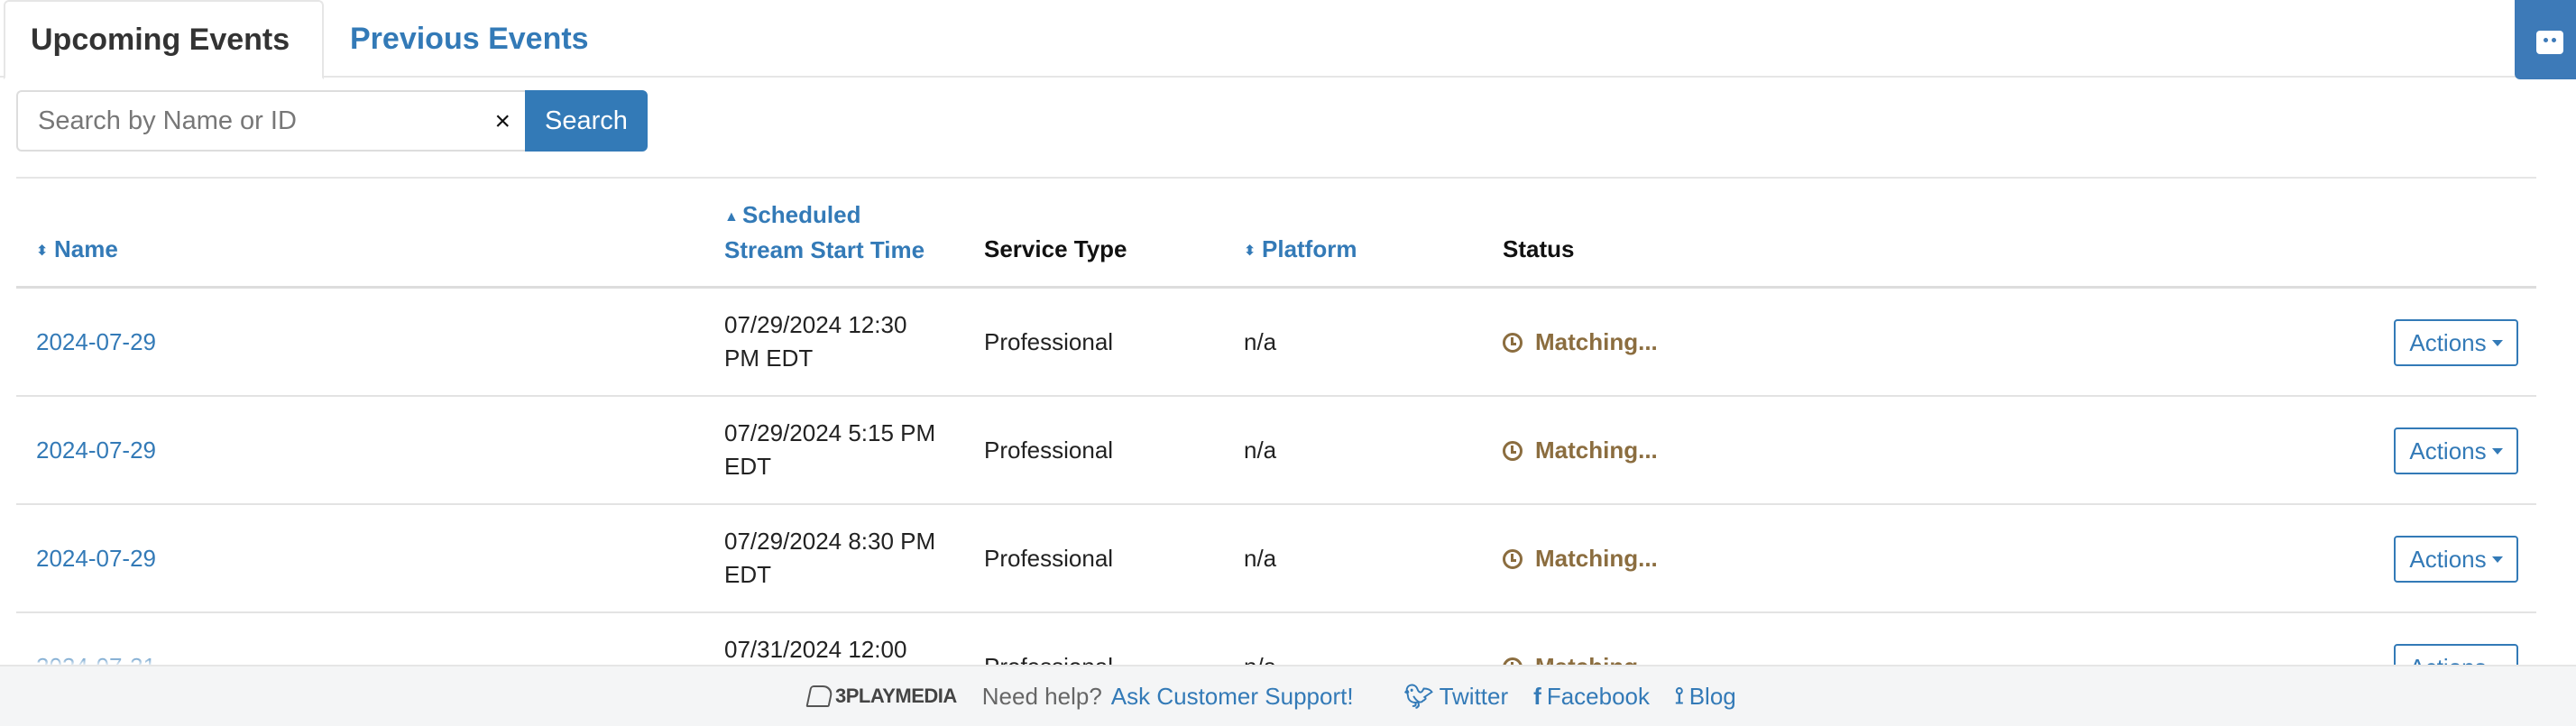 The height and width of the screenshot is (726, 2576). I want to click on scheduled-time-line1: 07/29/2024 12:30, so click(815, 324).